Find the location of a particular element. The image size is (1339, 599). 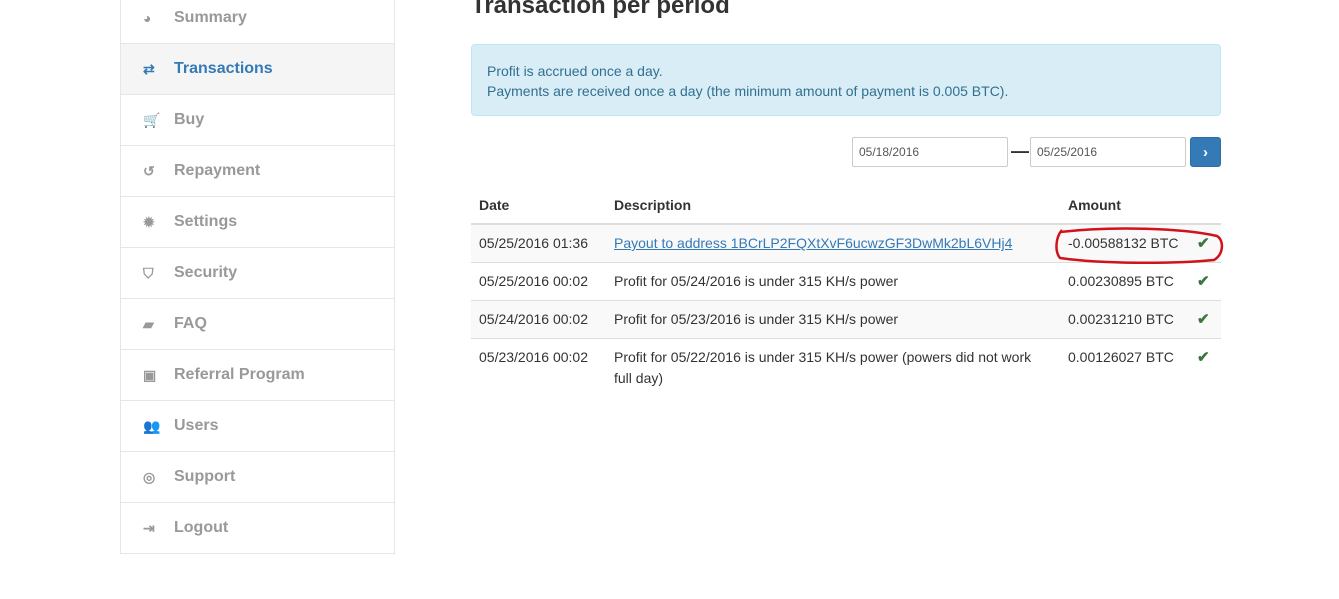

amount-cell: 0.00230895 BTC is located at coordinates (1124, 281).